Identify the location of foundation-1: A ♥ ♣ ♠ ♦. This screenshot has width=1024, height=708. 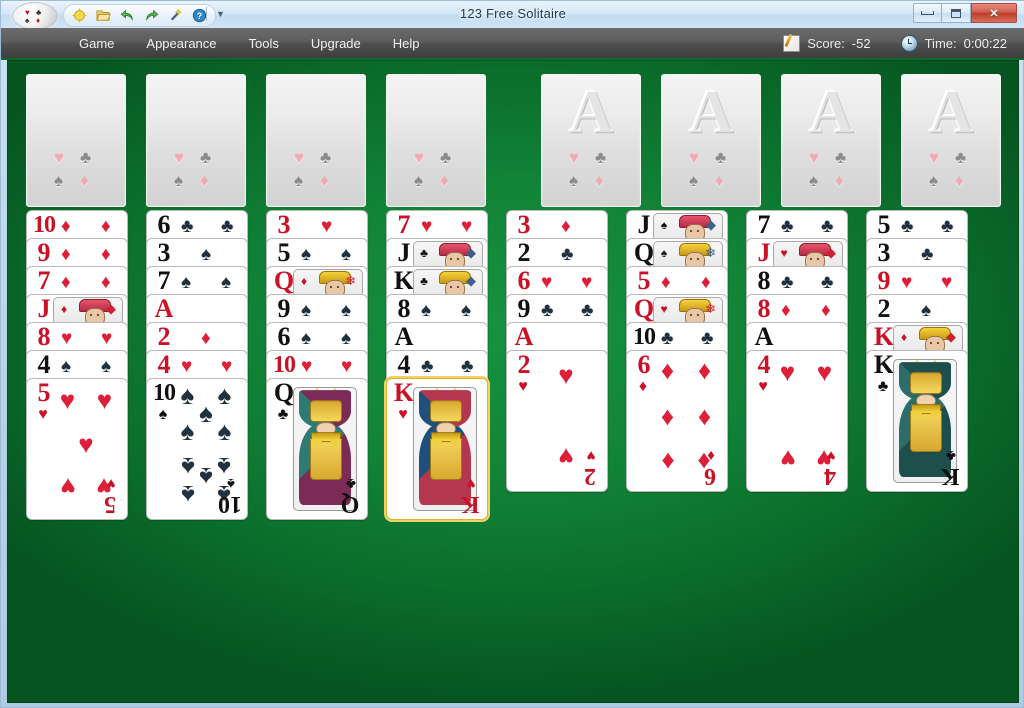
(591, 140).